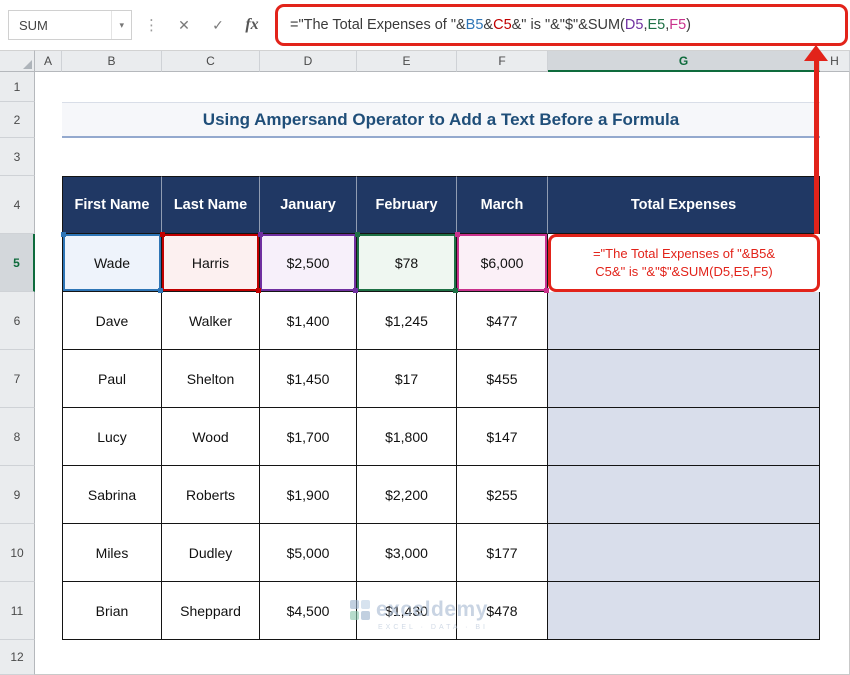 The image size is (850, 675). What do you see at coordinates (308, 205) in the screenshot?
I see `table-header-january: January` at bounding box center [308, 205].